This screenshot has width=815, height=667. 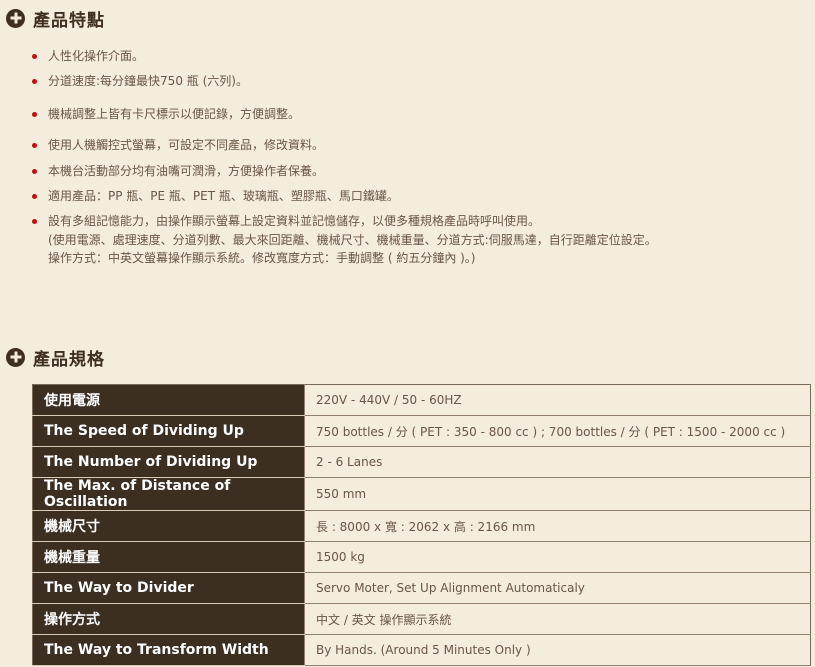 I want to click on feature-text: 本機台活動部分均有油嘴可潤滑，方便操作者保養。, so click(x=186, y=171).